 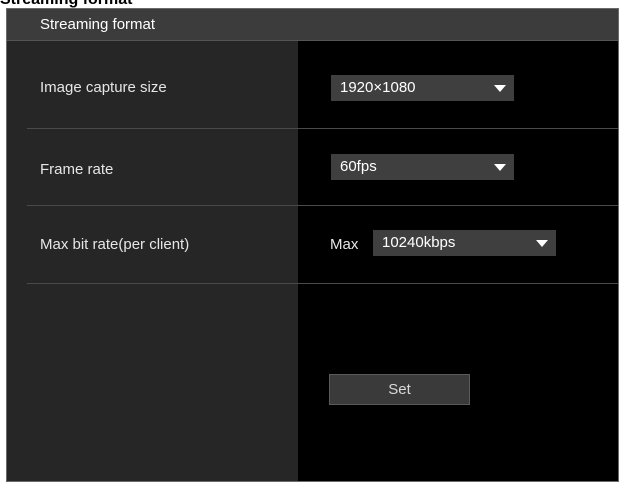 I want to click on max-bit-rate-prefix: Max, so click(x=344, y=244).